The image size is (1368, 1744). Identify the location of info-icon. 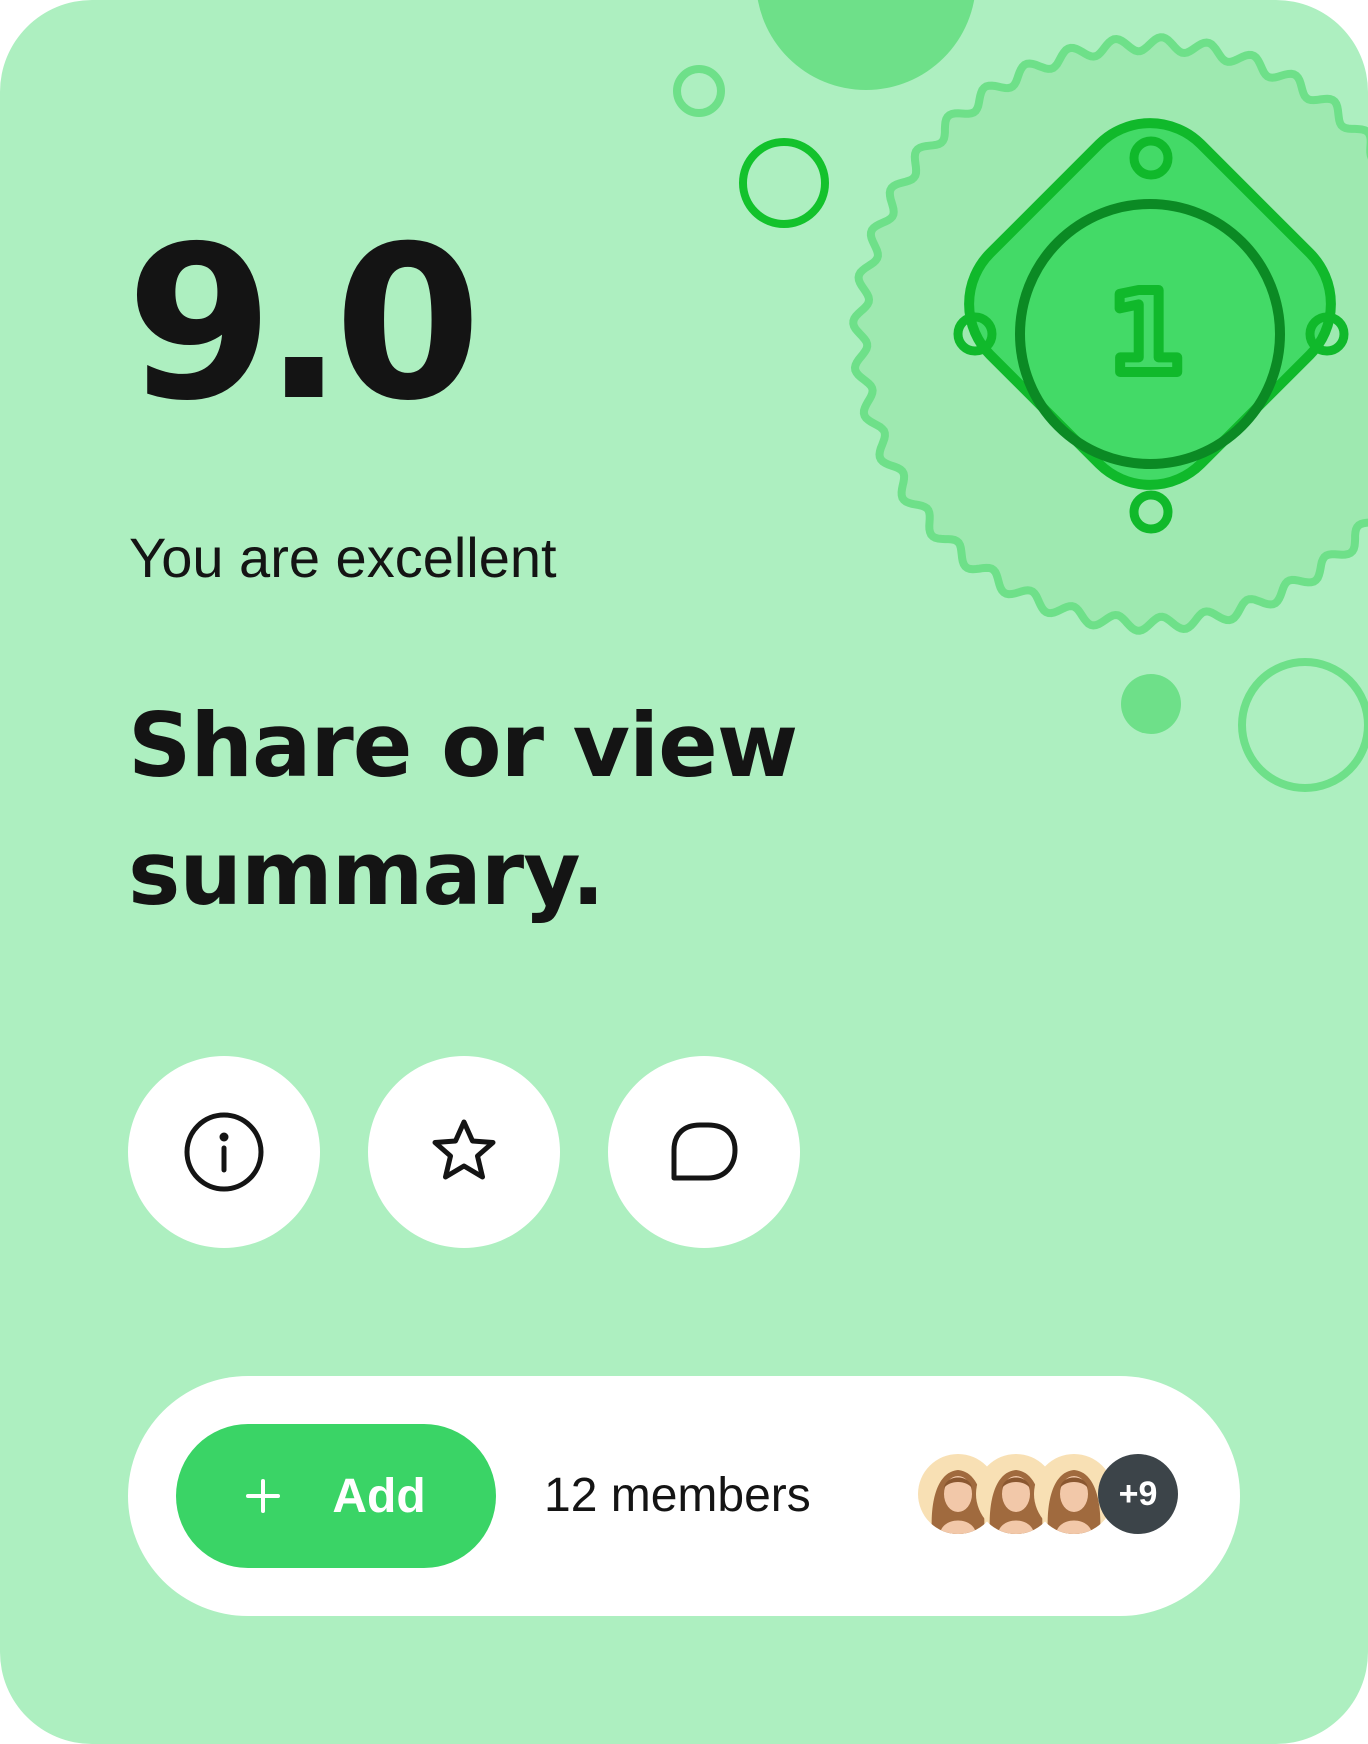
(224, 1152).